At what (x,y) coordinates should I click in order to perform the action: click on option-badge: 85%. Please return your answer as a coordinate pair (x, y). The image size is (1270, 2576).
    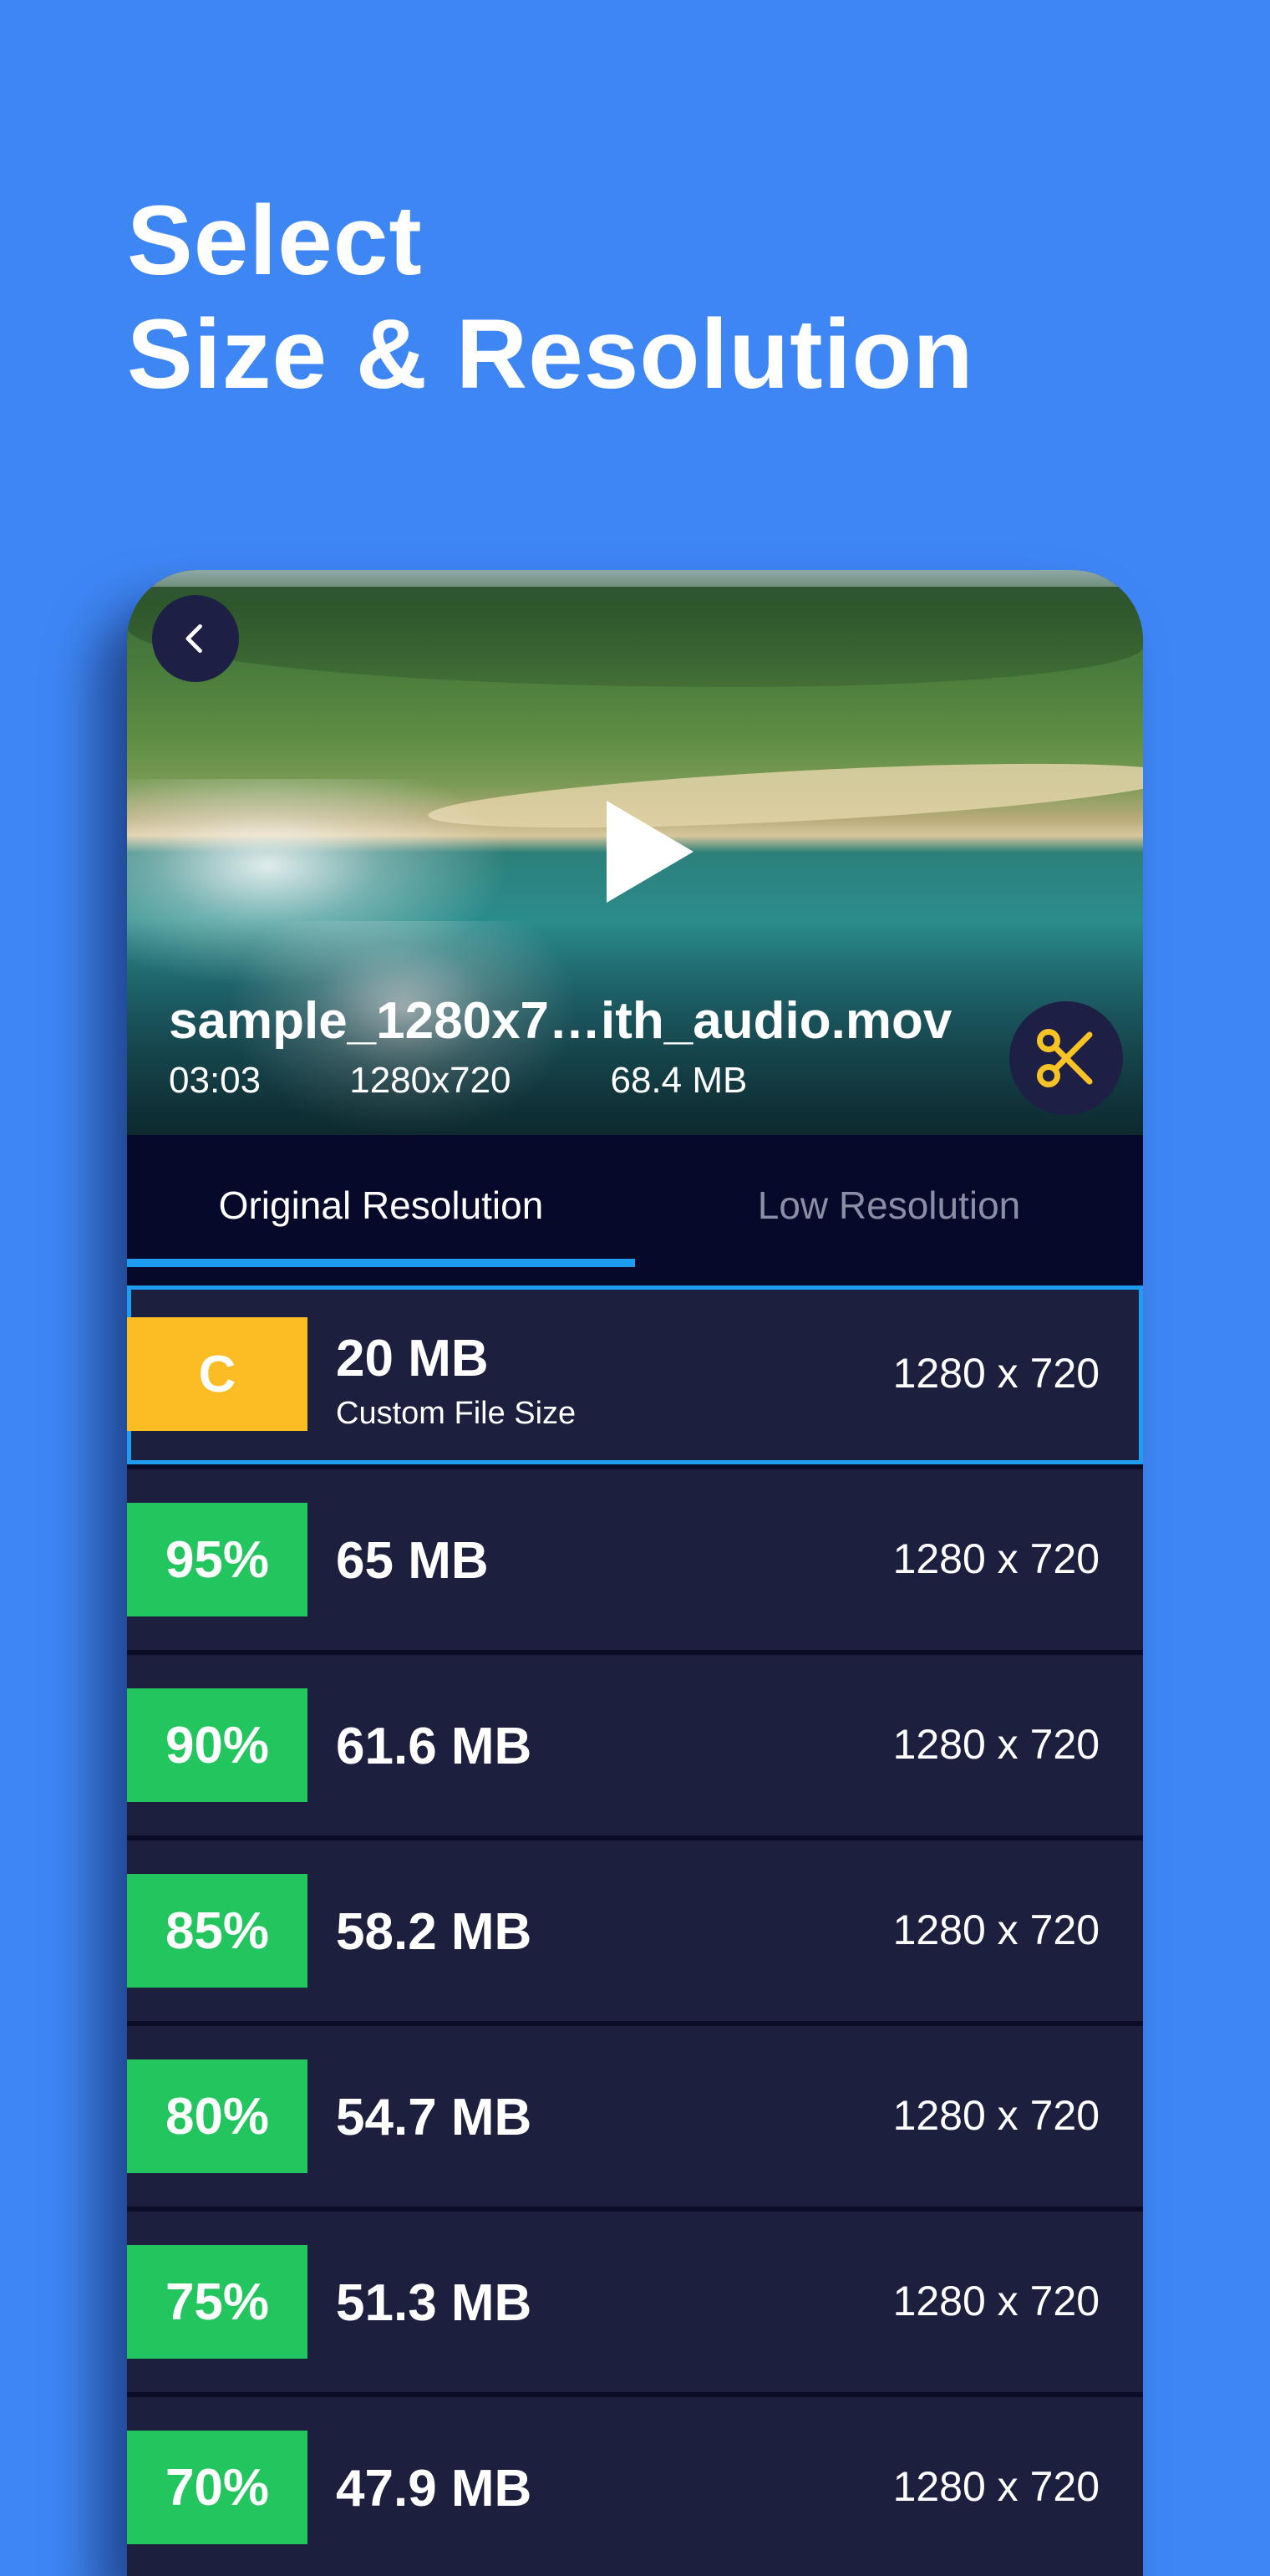
    Looking at the image, I should click on (217, 1931).